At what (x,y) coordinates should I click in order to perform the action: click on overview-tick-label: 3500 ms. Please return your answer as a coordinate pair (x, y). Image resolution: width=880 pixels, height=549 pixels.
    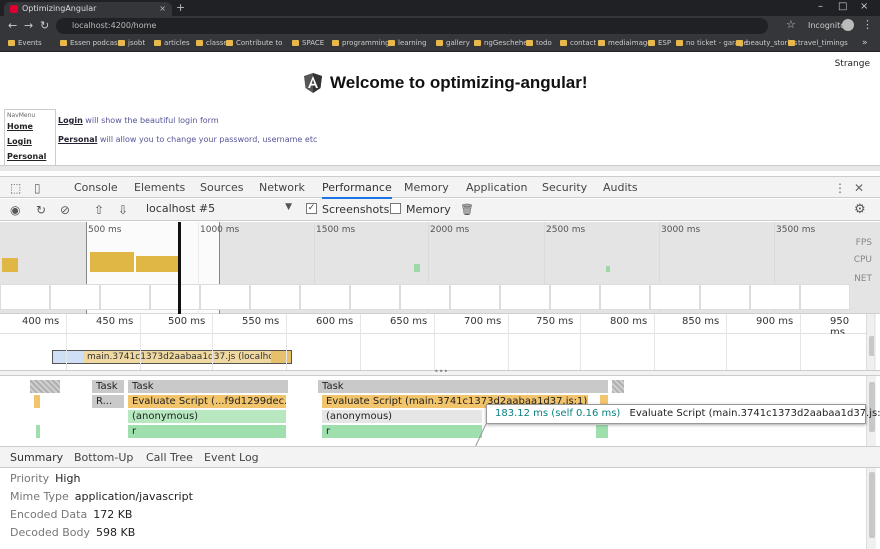
    Looking at the image, I should click on (796, 230).